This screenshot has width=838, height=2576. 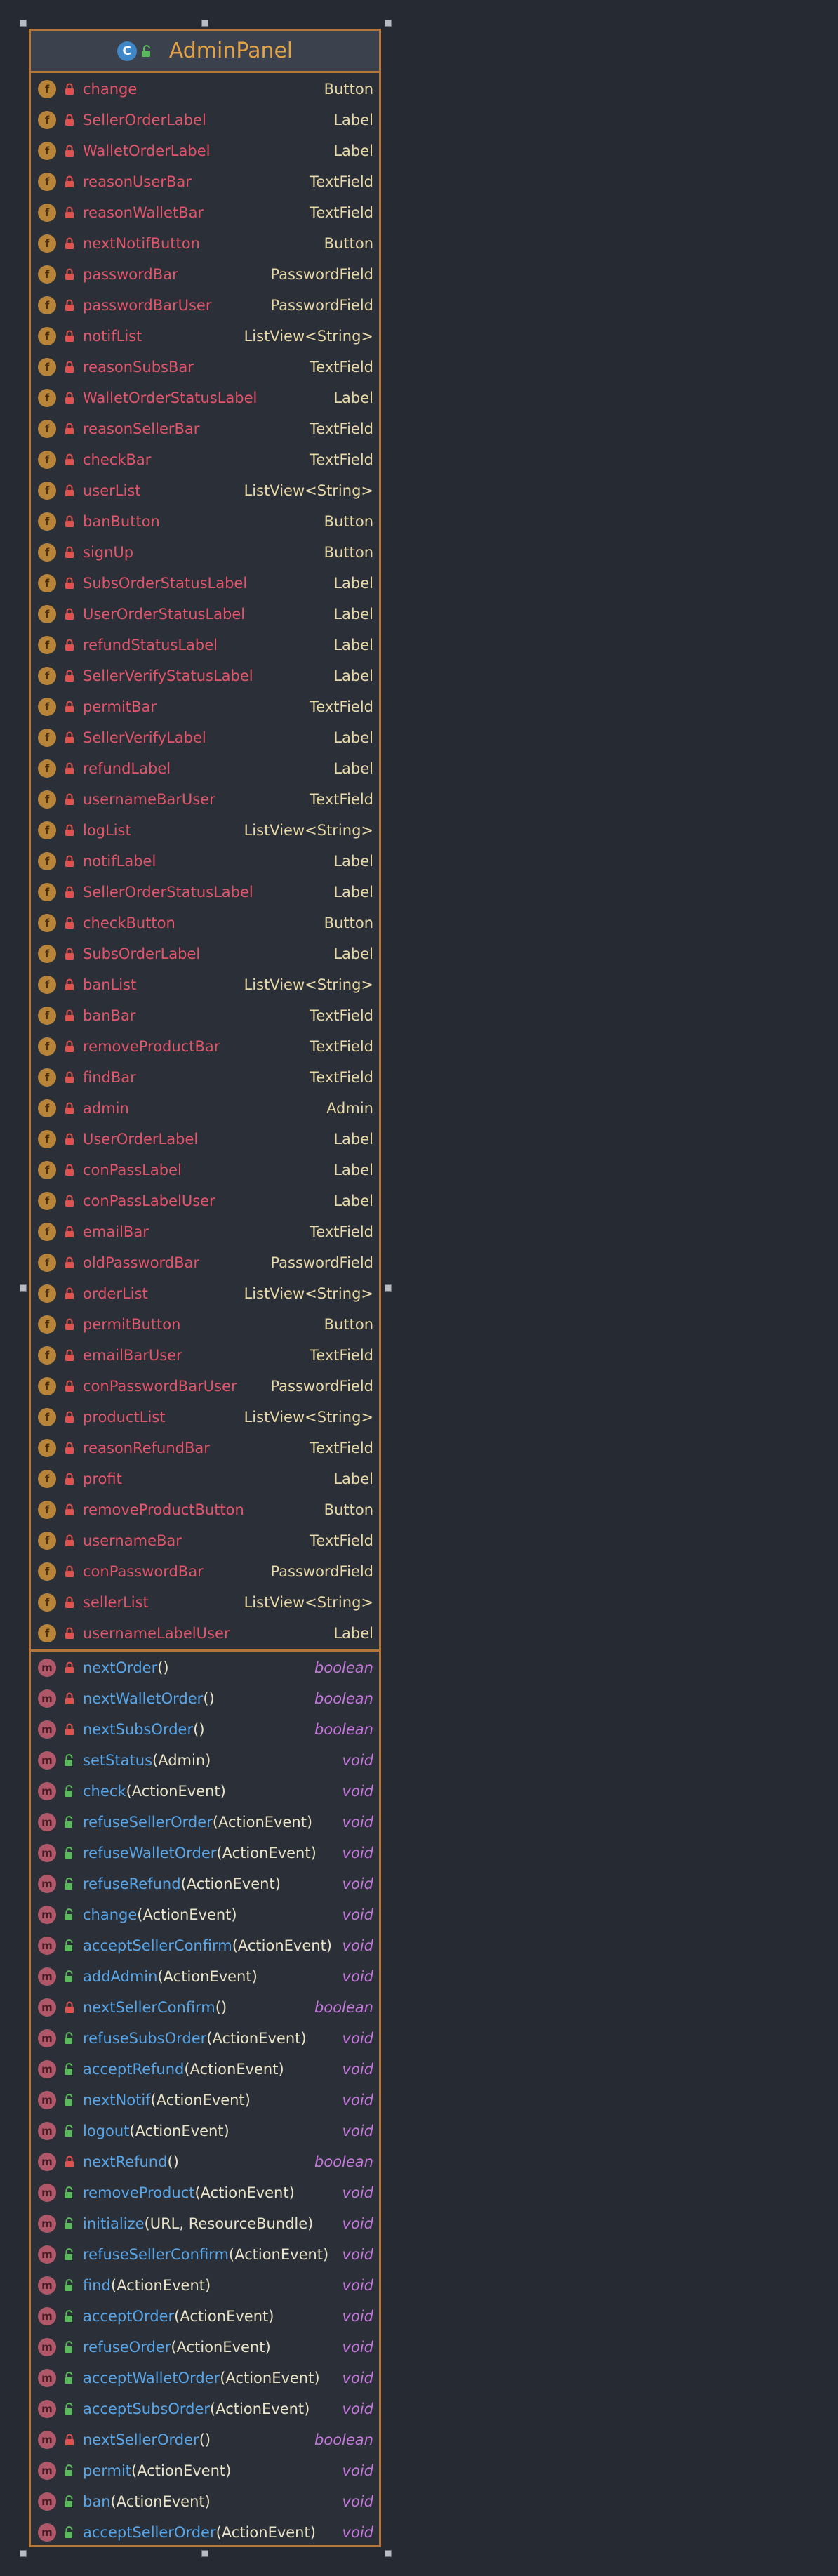 I want to click on field-row: f SubsOrderLabel Label, so click(x=205, y=953).